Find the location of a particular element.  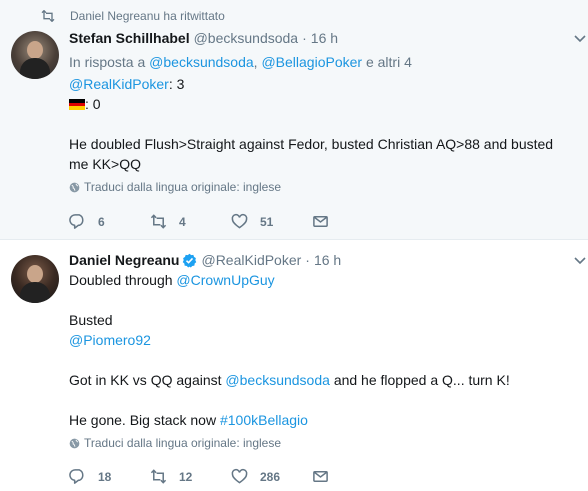

reply-count: 6 is located at coordinates (101, 221).